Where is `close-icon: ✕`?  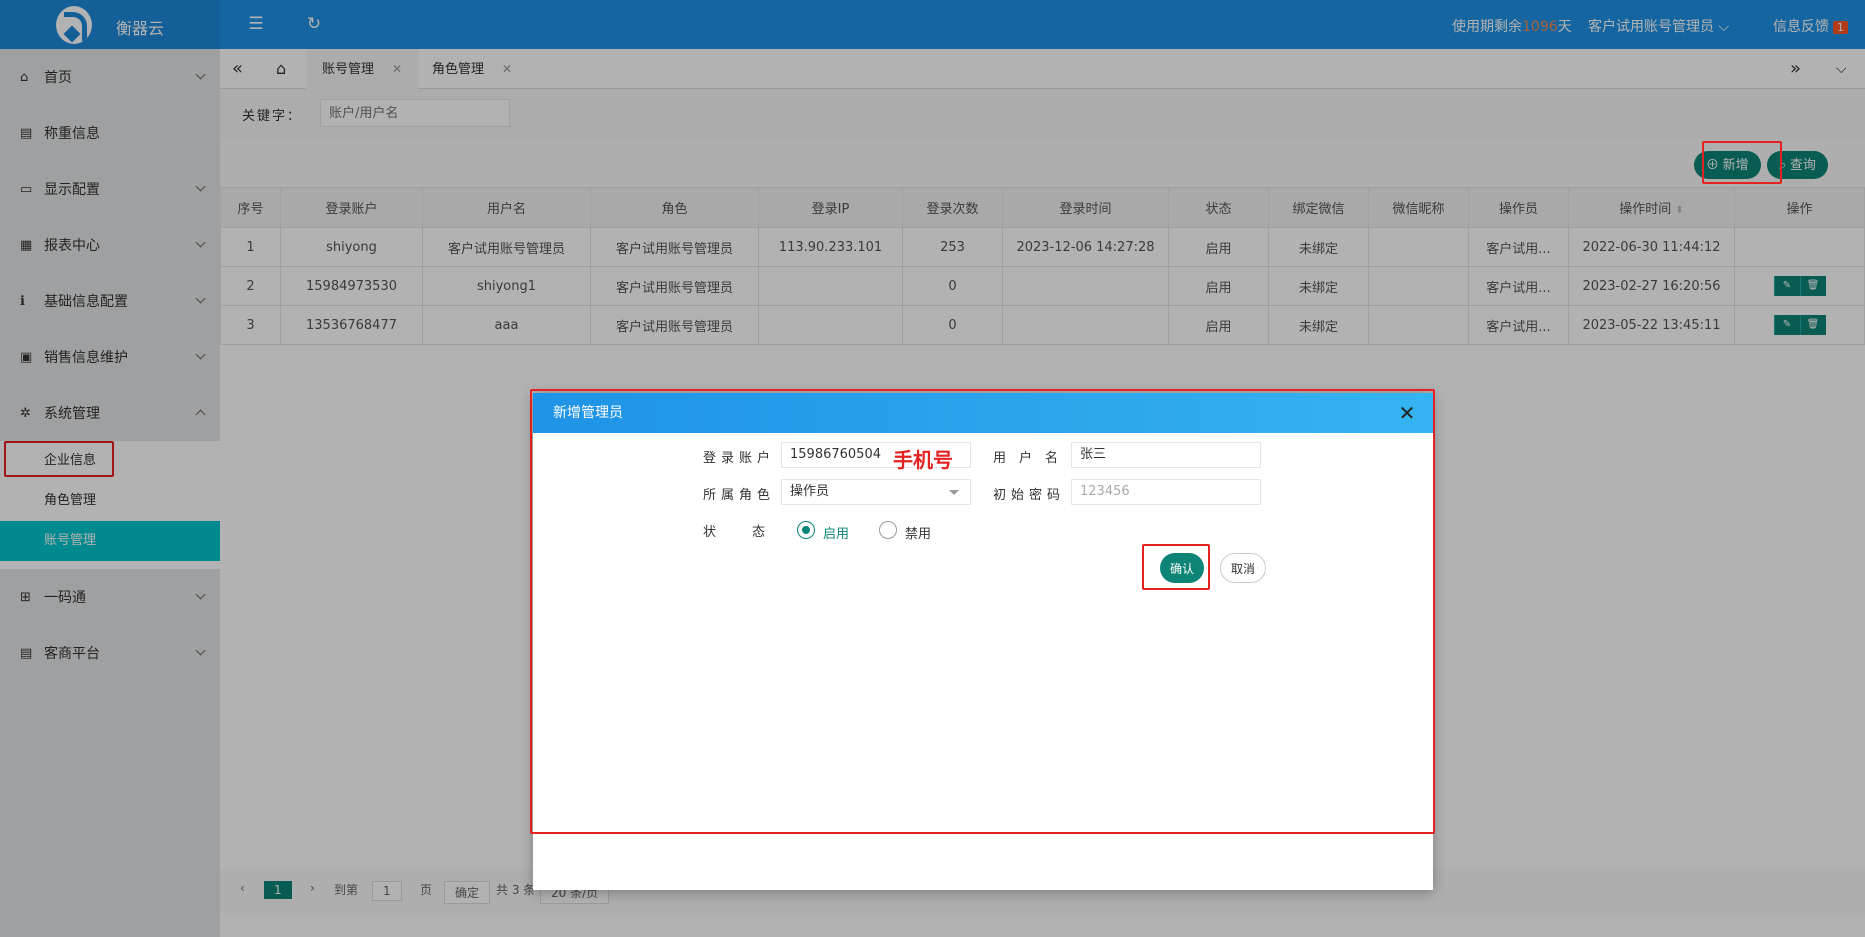
close-icon: ✕ is located at coordinates (1407, 413).